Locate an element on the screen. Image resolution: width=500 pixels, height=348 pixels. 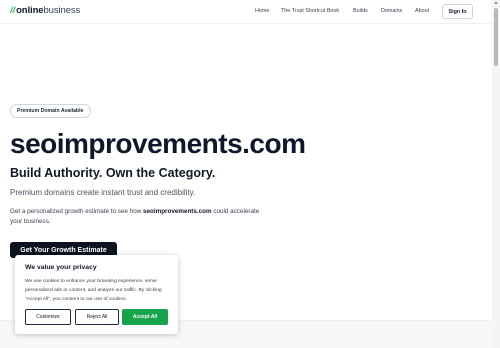
accept-all-button: Accept All is located at coordinates (145, 317).